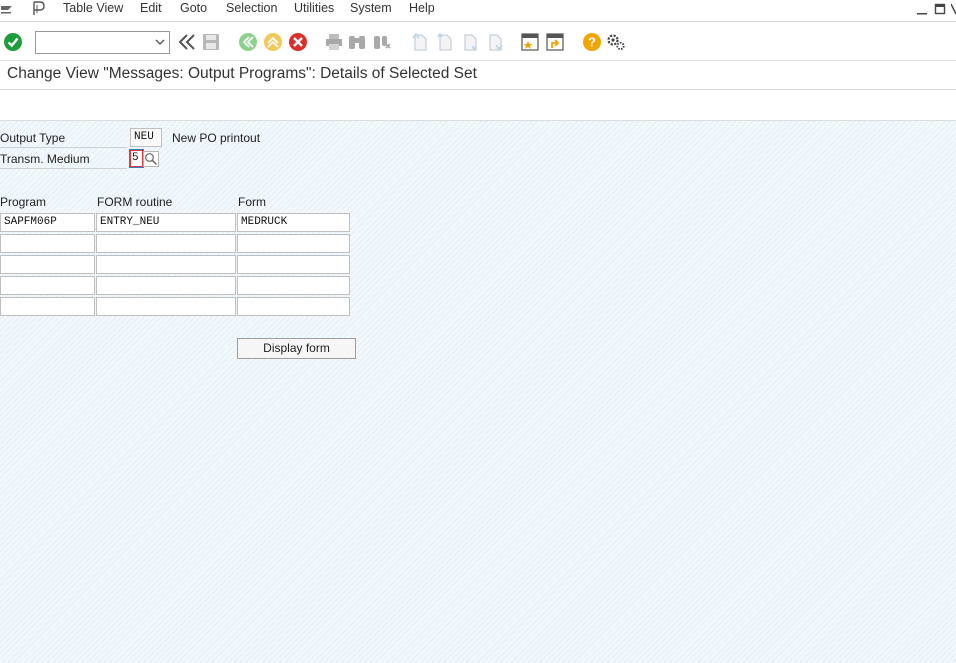  Describe the element at coordinates (23, 202) in the screenshot. I see `column-header-program: Program` at that location.